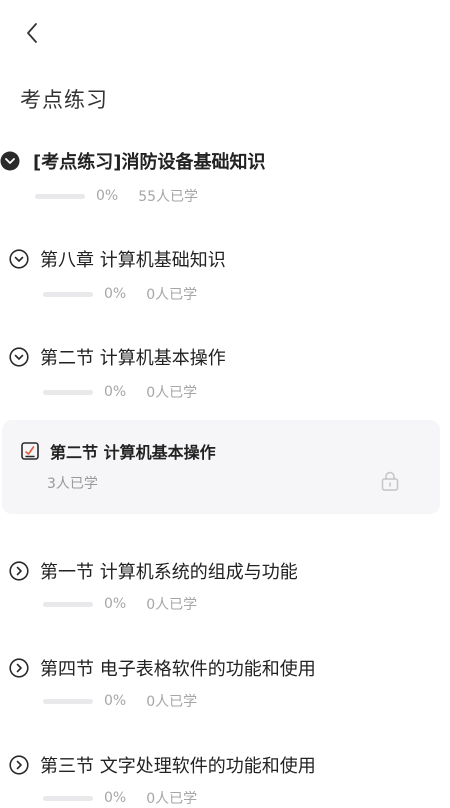  I want to click on root-title: [考点练习]消防设备基础知识, so click(149, 162).